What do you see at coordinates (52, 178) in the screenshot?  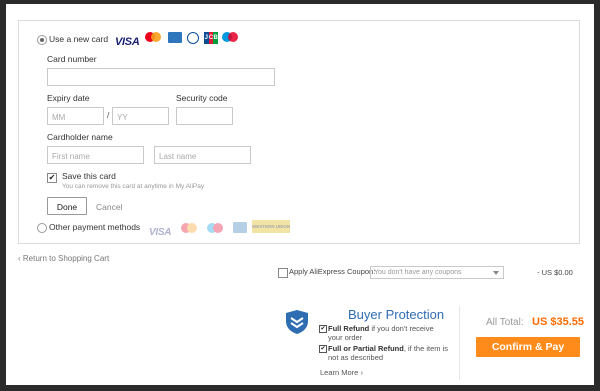 I see `save-card-checkbox: ✔` at bounding box center [52, 178].